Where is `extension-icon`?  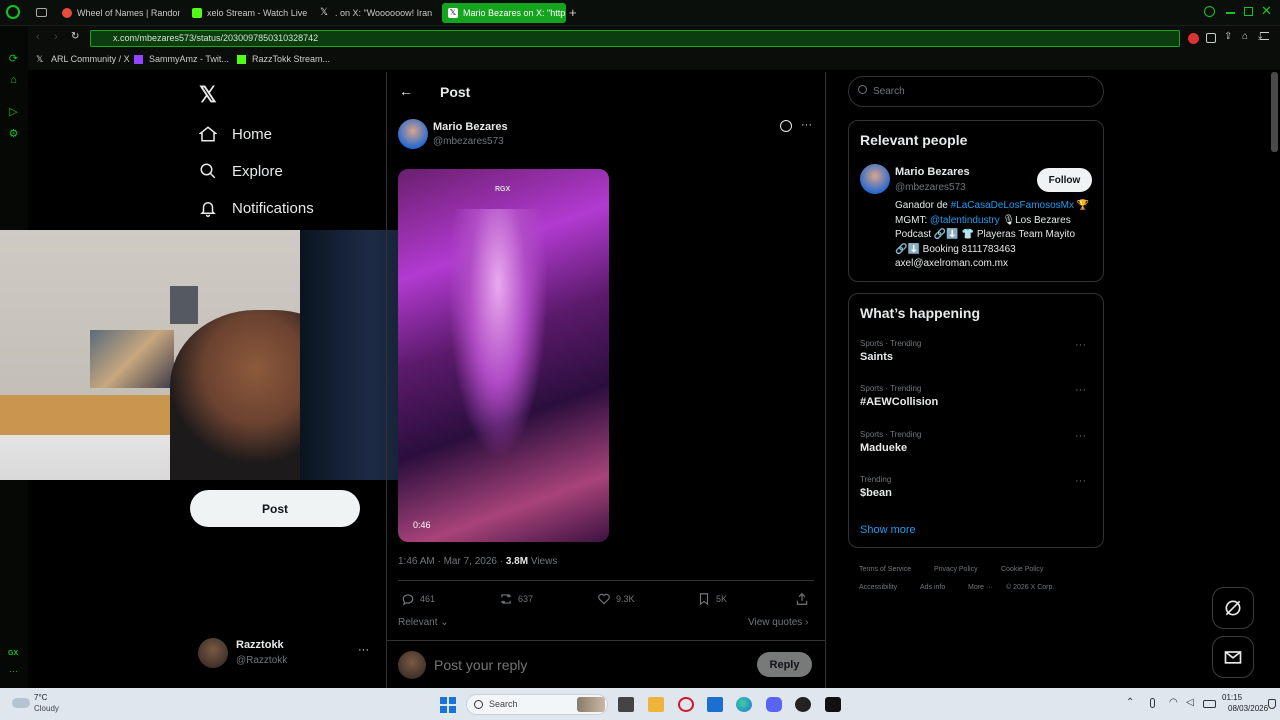
extension-icon is located at coordinates (1211, 38).